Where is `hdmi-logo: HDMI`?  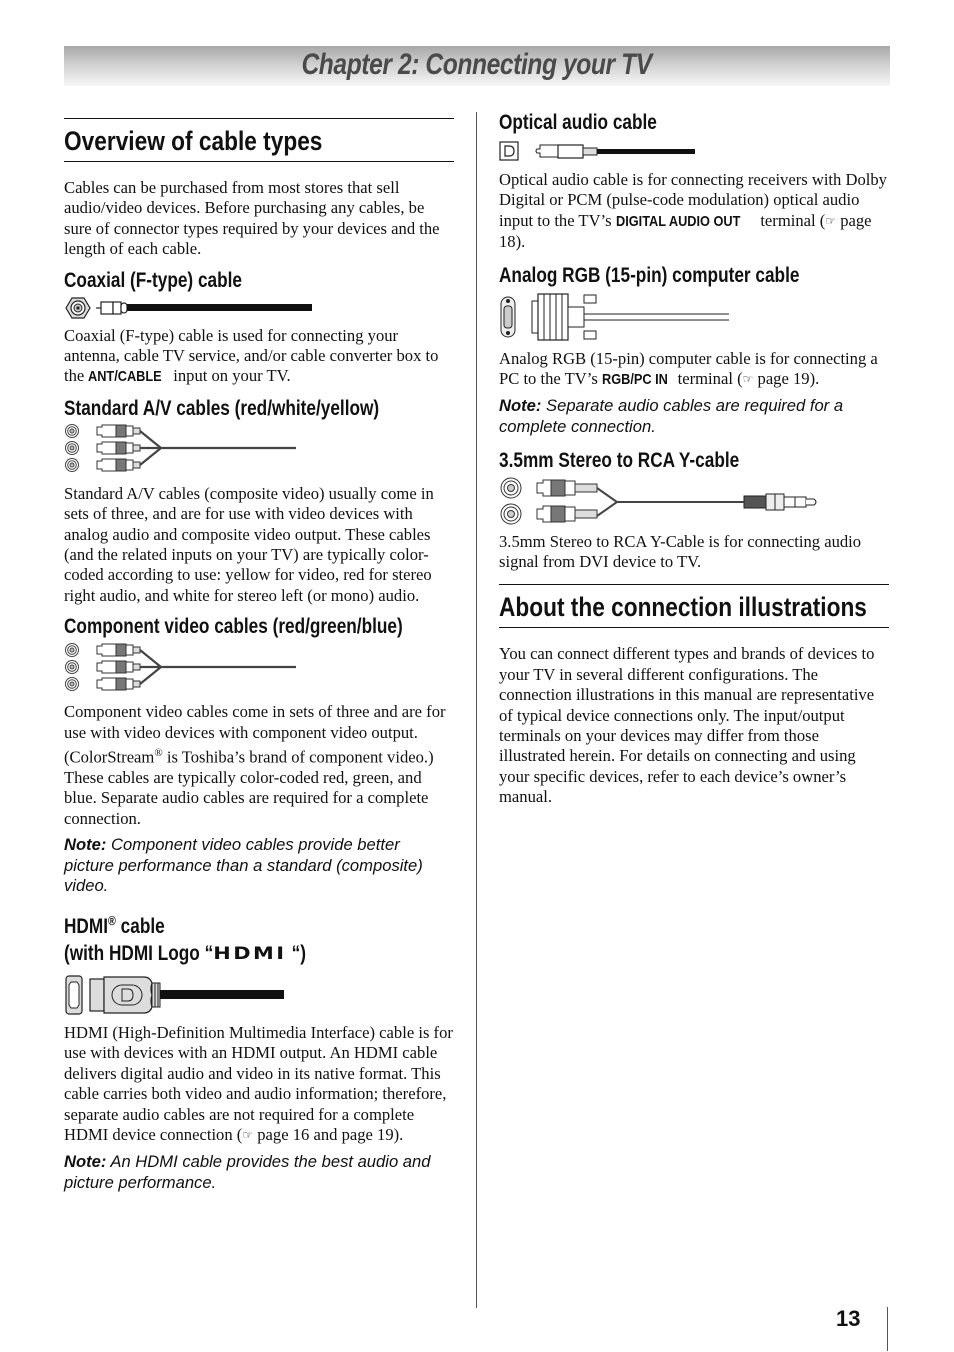
hdmi-logo: HDMI is located at coordinates (250, 954).